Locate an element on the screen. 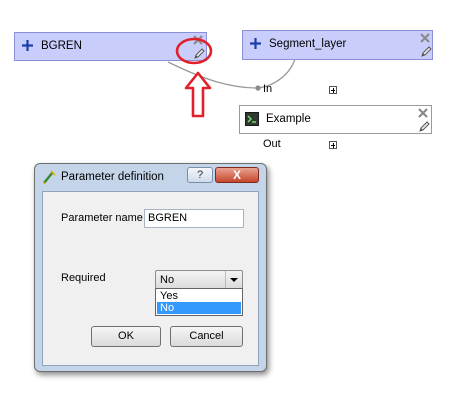 Image resolution: width=474 pixels, height=410 pixels. ok-button: OK is located at coordinates (126, 336).